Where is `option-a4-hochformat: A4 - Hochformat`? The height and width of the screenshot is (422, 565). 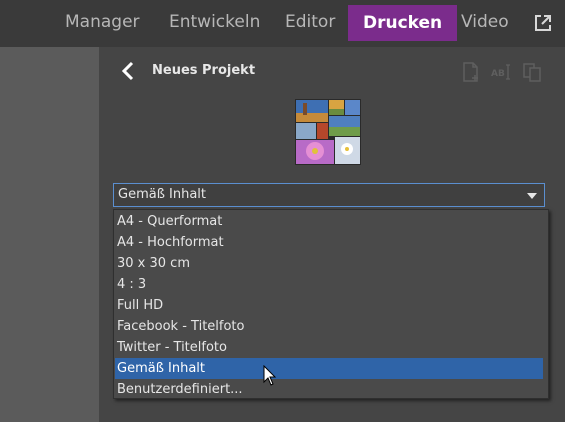 option-a4-hochformat: A4 - Hochformat is located at coordinates (329, 242).